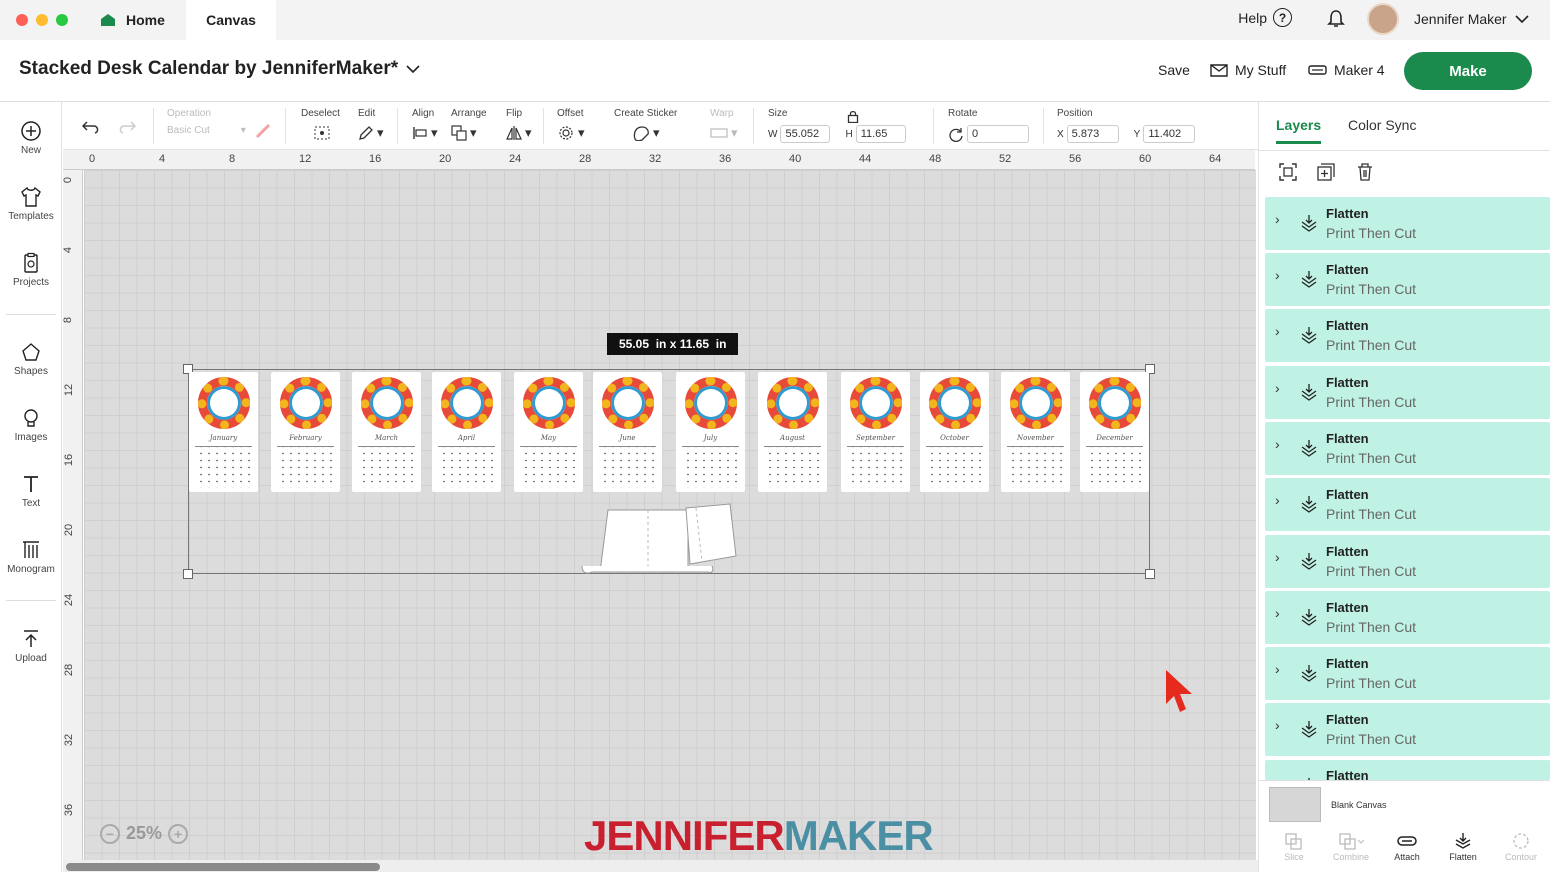 The image size is (1550, 872). I want to click on calendar-card: September, so click(875, 432).